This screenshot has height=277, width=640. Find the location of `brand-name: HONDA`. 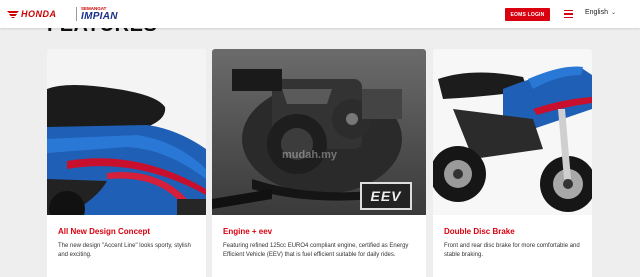

brand-name: HONDA is located at coordinates (39, 14).